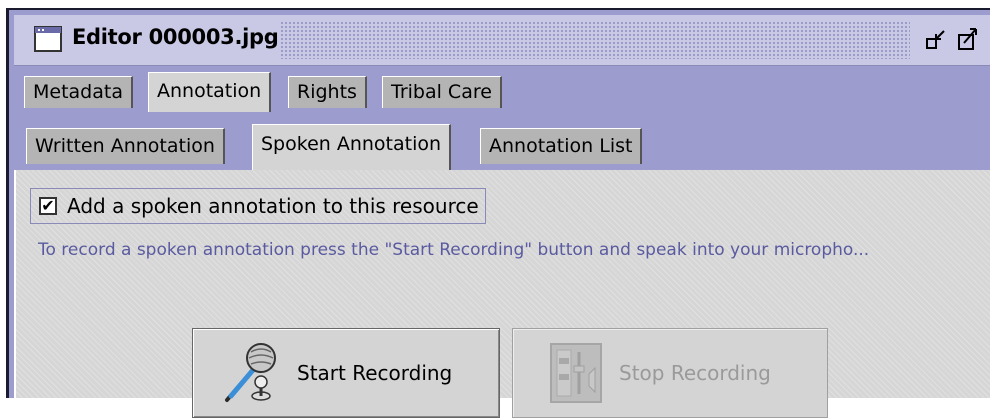  What do you see at coordinates (936, 38) in the screenshot?
I see `minimize-icon` at bounding box center [936, 38].